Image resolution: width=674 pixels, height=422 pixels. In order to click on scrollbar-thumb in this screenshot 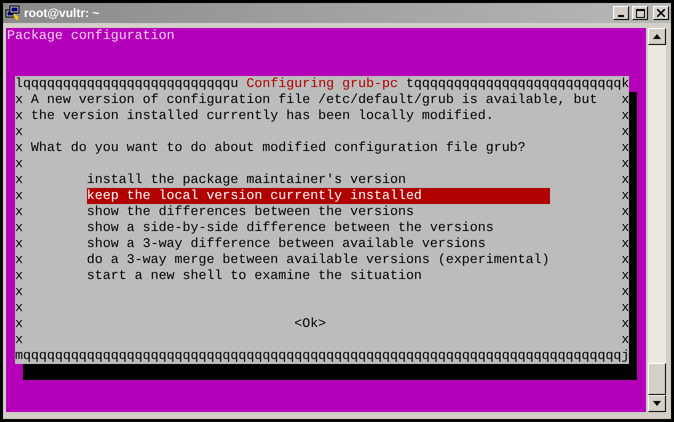, I will do `click(657, 379)`.